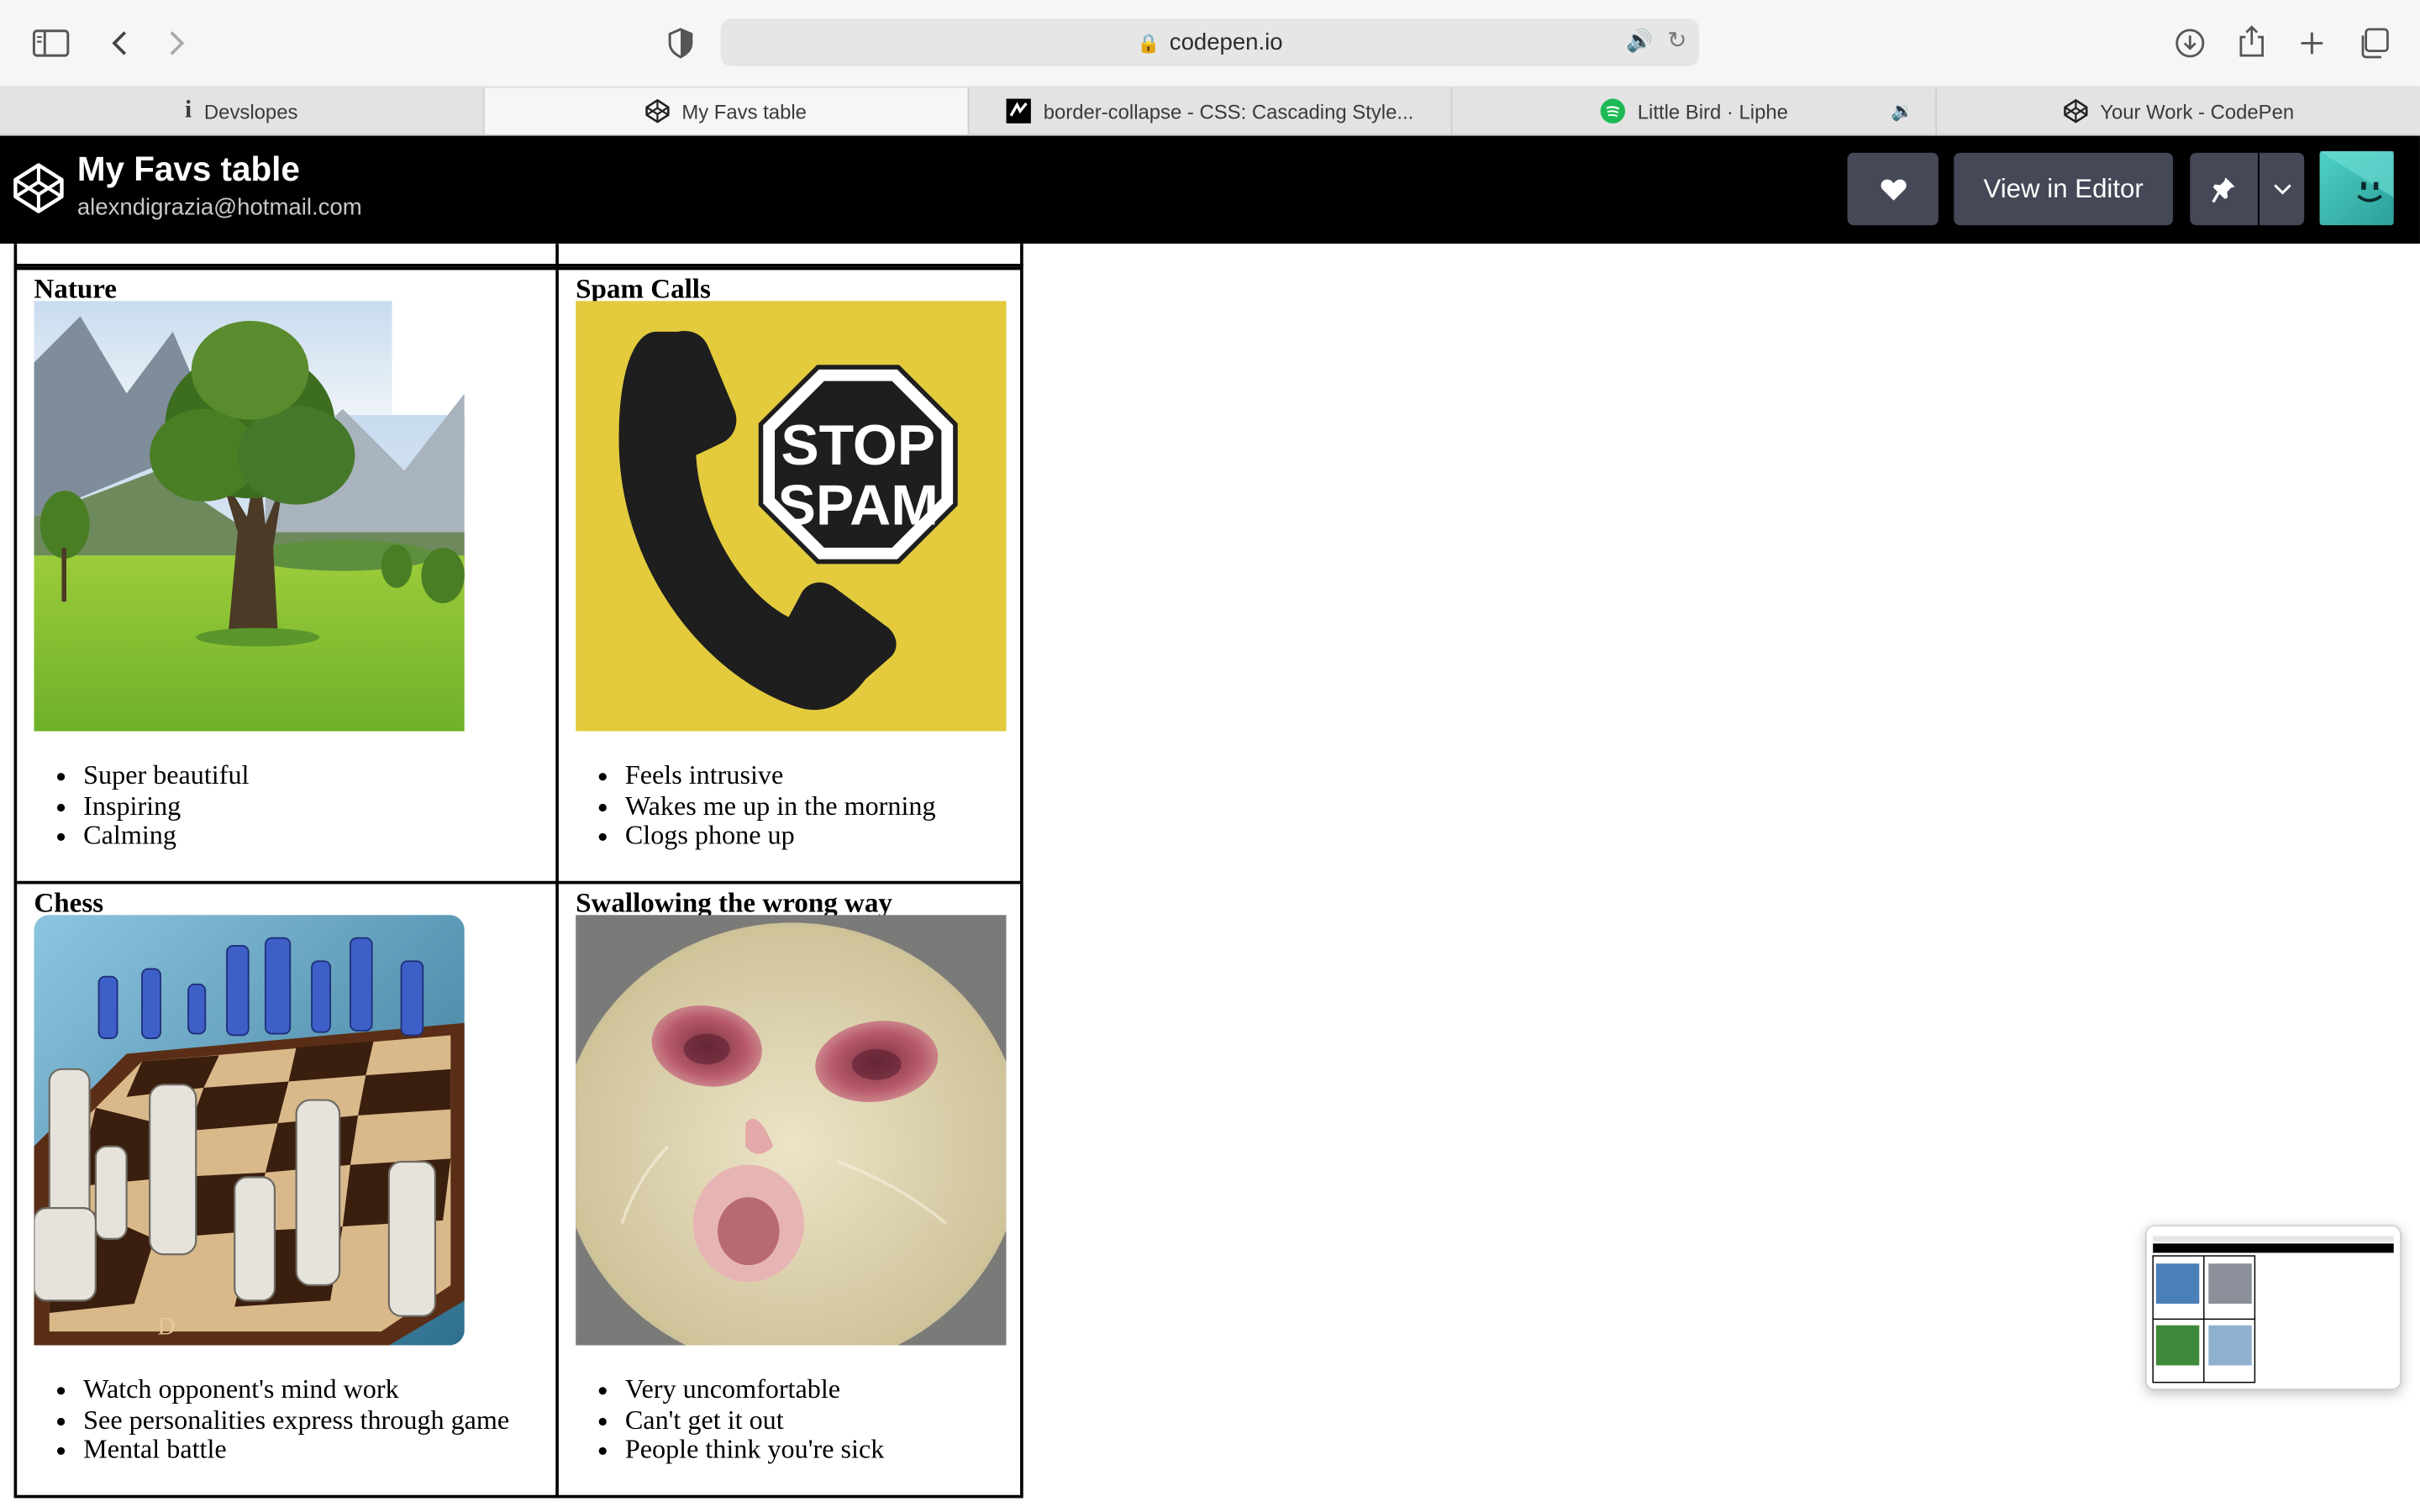 The width and height of the screenshot is (2420, 1512). Describe the element at coordinates (754, 1388) in the screenshot. I see `list-item: Very uncomfortable` at that location.